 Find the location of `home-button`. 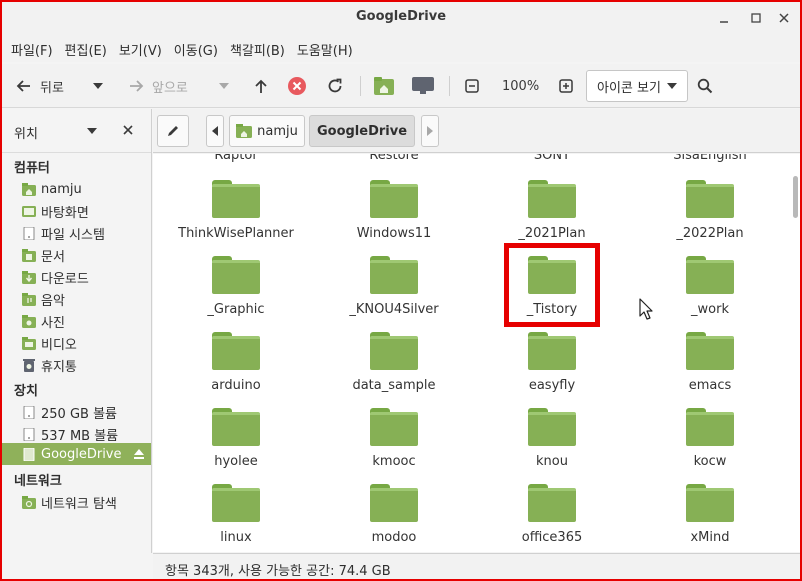

home-button is located at coordinates (384, 86).